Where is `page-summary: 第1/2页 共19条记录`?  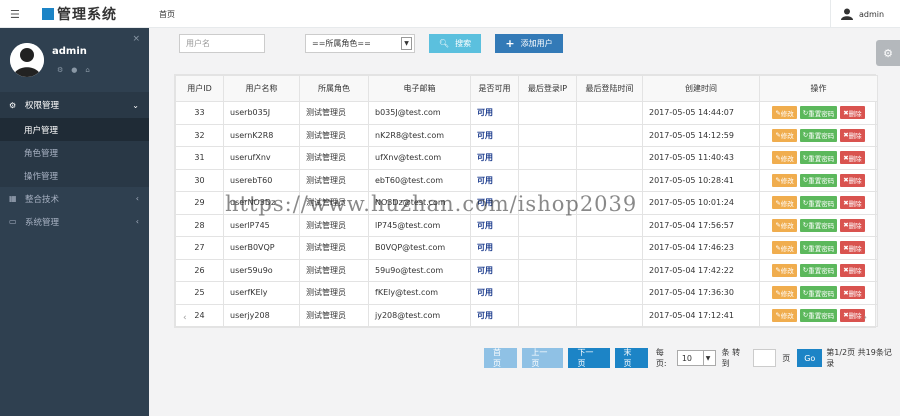 page-summary: 第1/2页 共19条记录 is located at coordinates (859, 358).